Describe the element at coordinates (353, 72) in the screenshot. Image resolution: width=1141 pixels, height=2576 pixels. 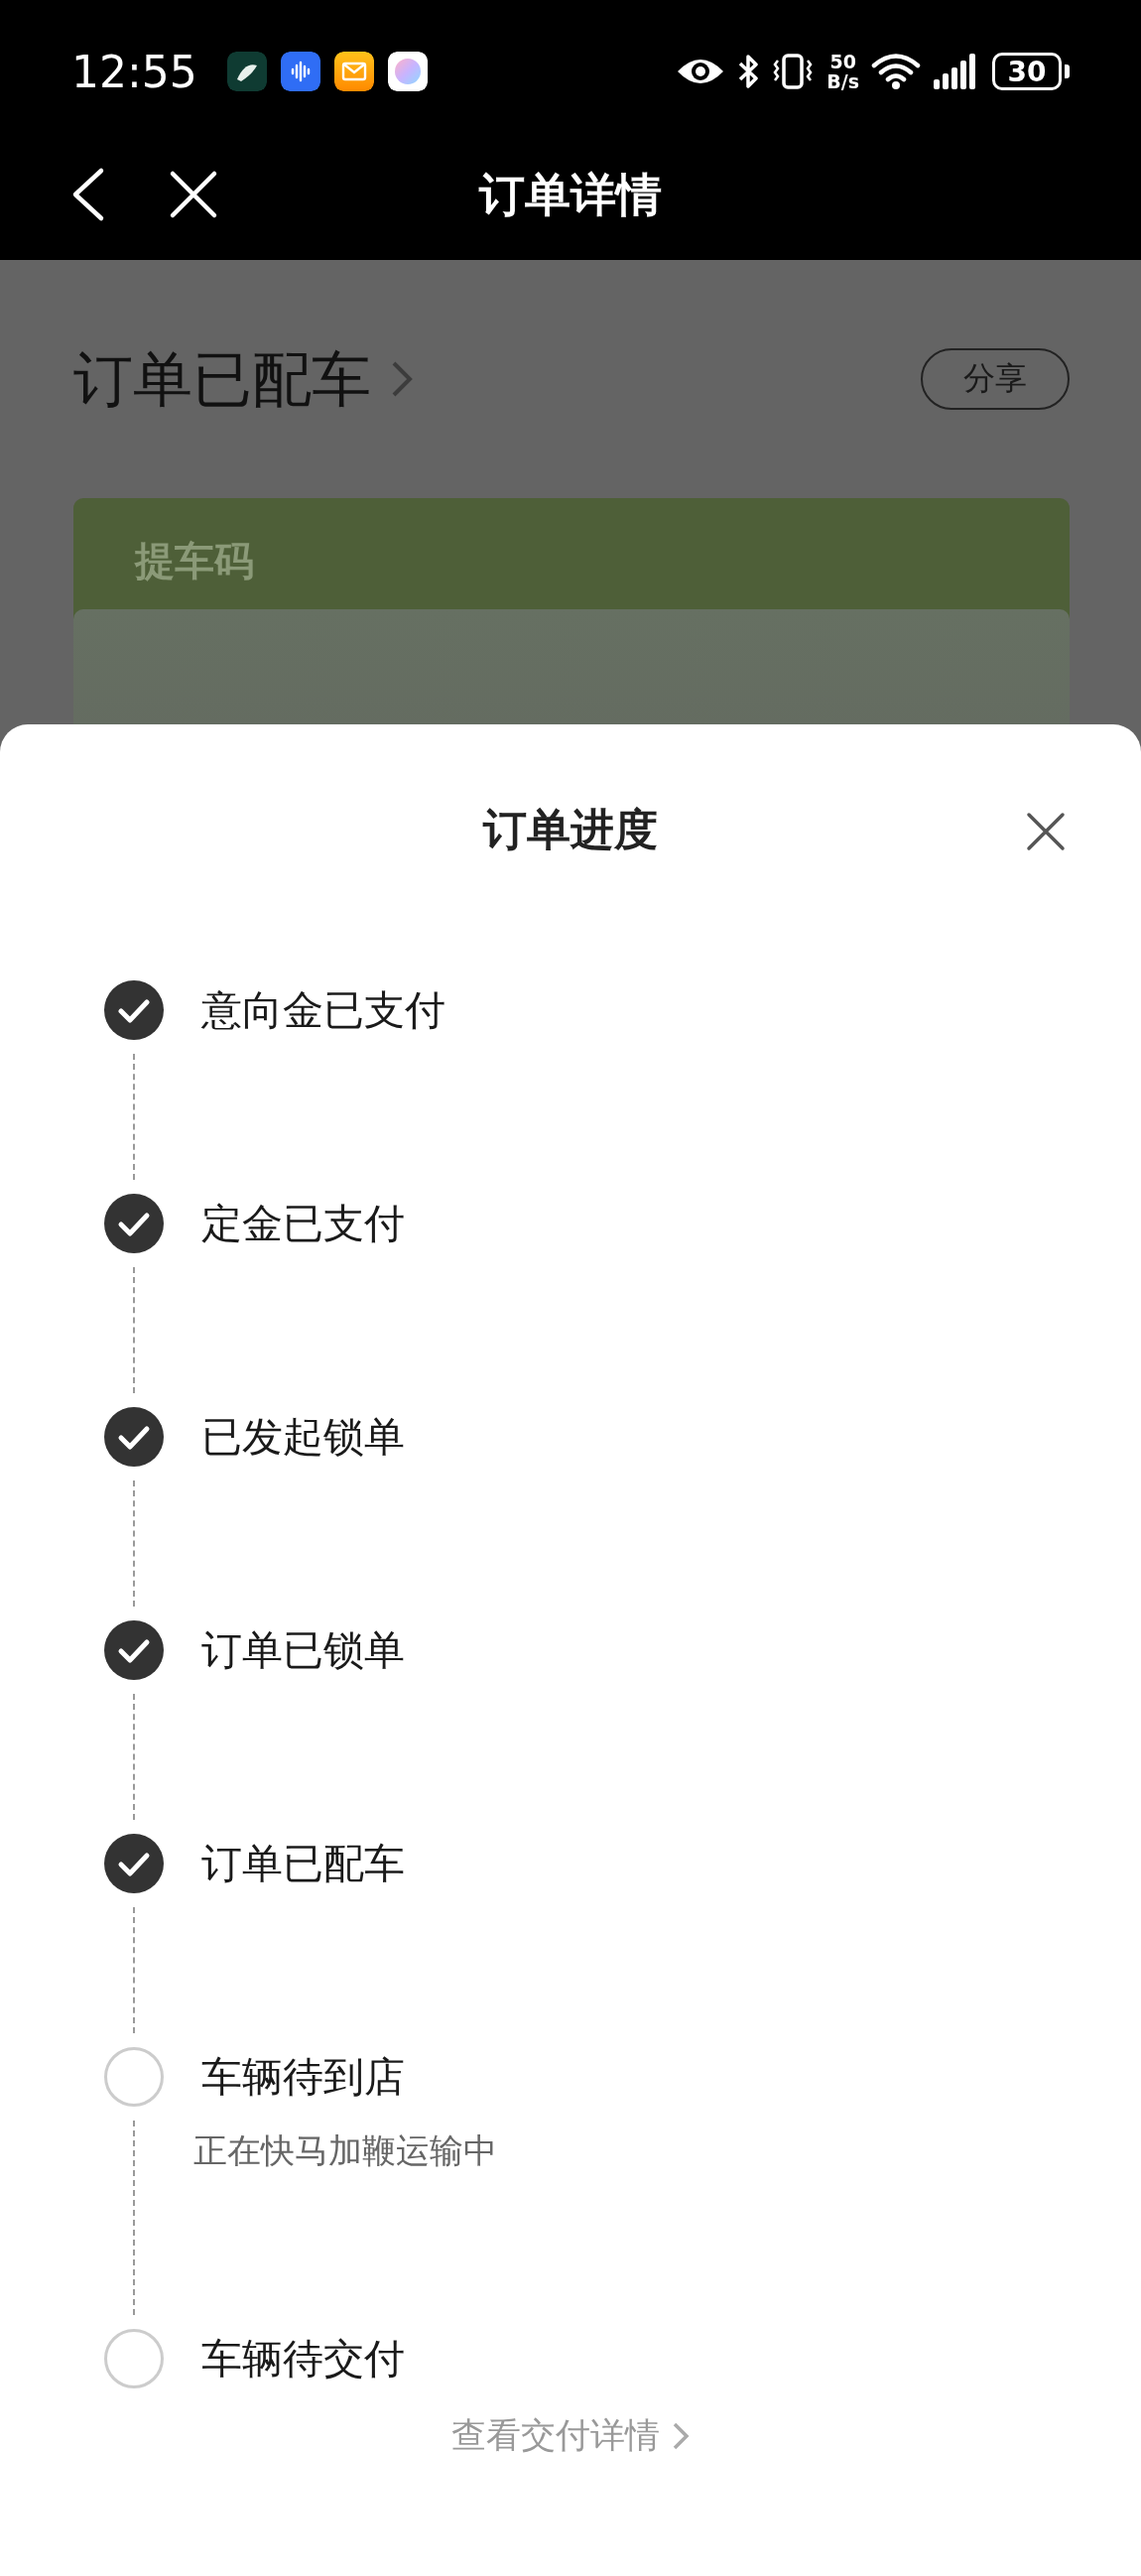
I see `mail-app-icon` at that location.